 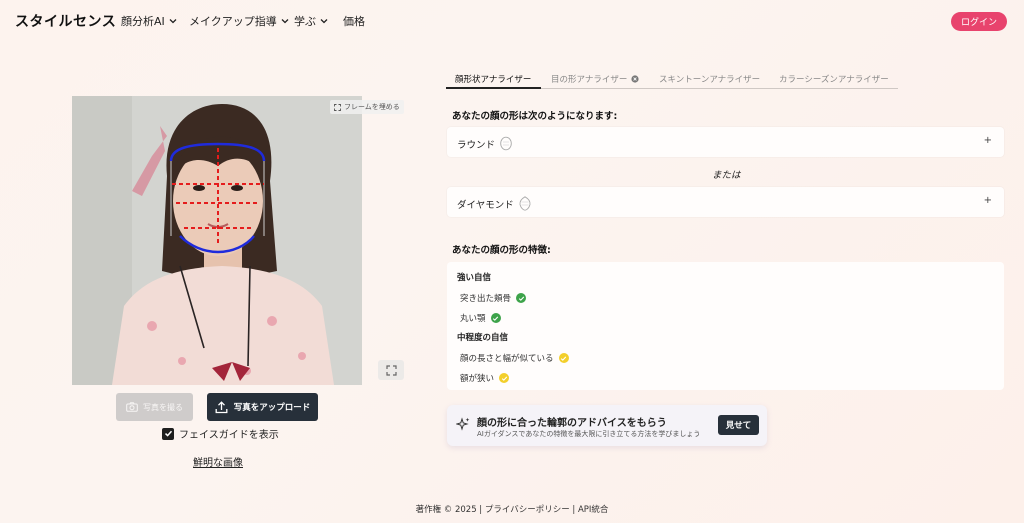 I want to click on nav-item-makeup: メイクアップ指導, so click(x=239, y=21).